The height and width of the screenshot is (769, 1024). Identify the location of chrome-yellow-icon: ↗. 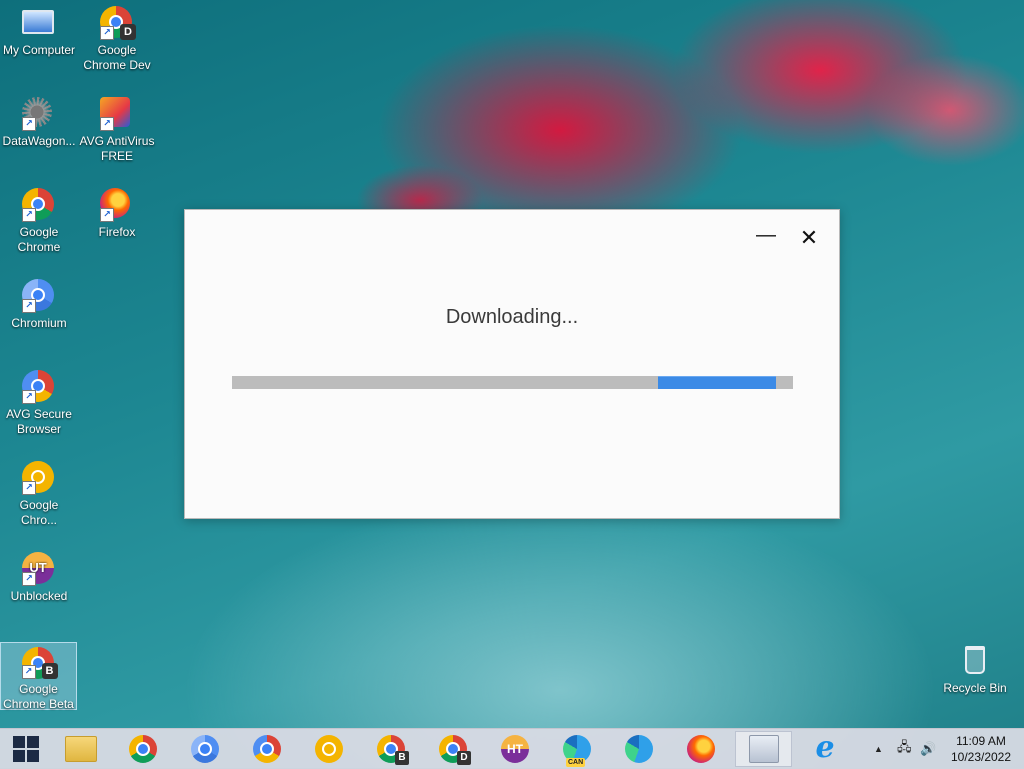
(39, 478).